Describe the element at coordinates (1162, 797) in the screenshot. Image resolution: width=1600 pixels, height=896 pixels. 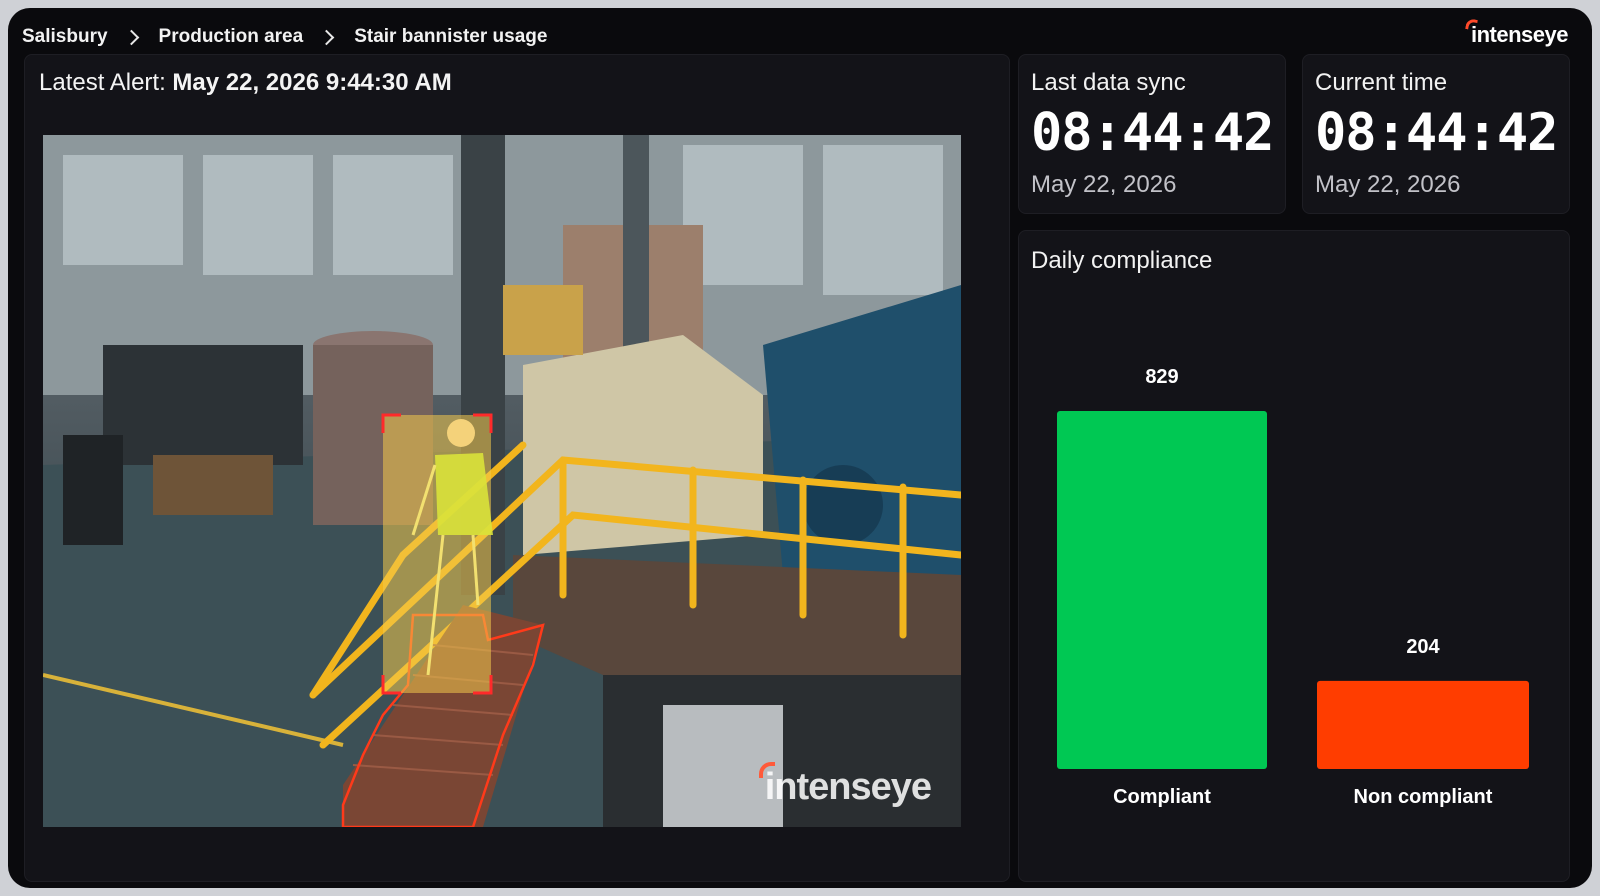
I see `bar-category-label: Compliant` at that location.